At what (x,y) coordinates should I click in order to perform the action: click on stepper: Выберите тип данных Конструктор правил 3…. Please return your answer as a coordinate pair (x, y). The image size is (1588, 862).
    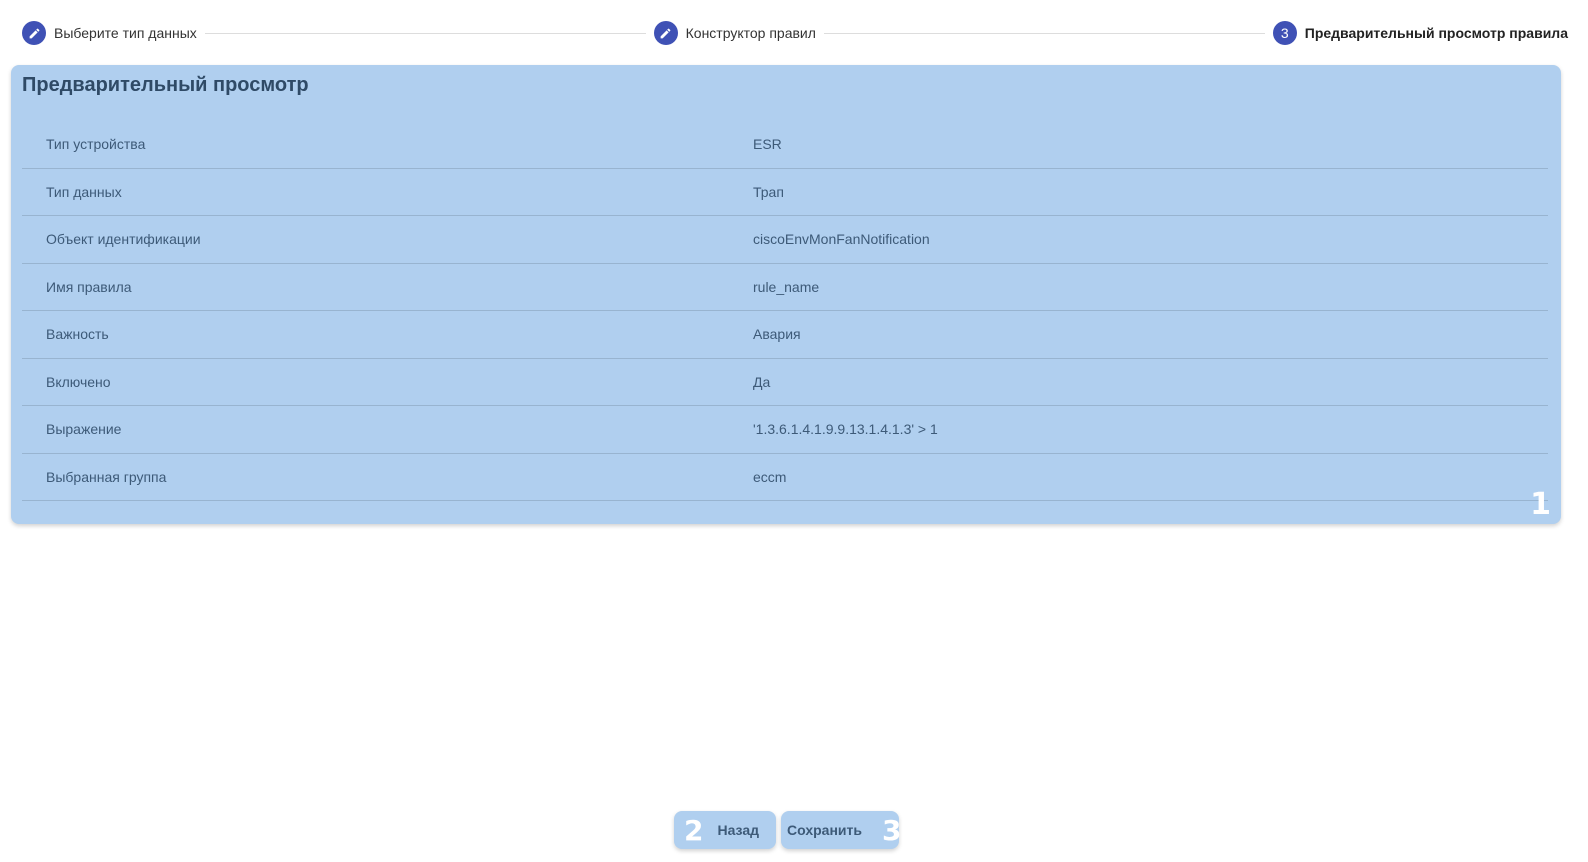
    Looking at the image, I should click on (795, 33).